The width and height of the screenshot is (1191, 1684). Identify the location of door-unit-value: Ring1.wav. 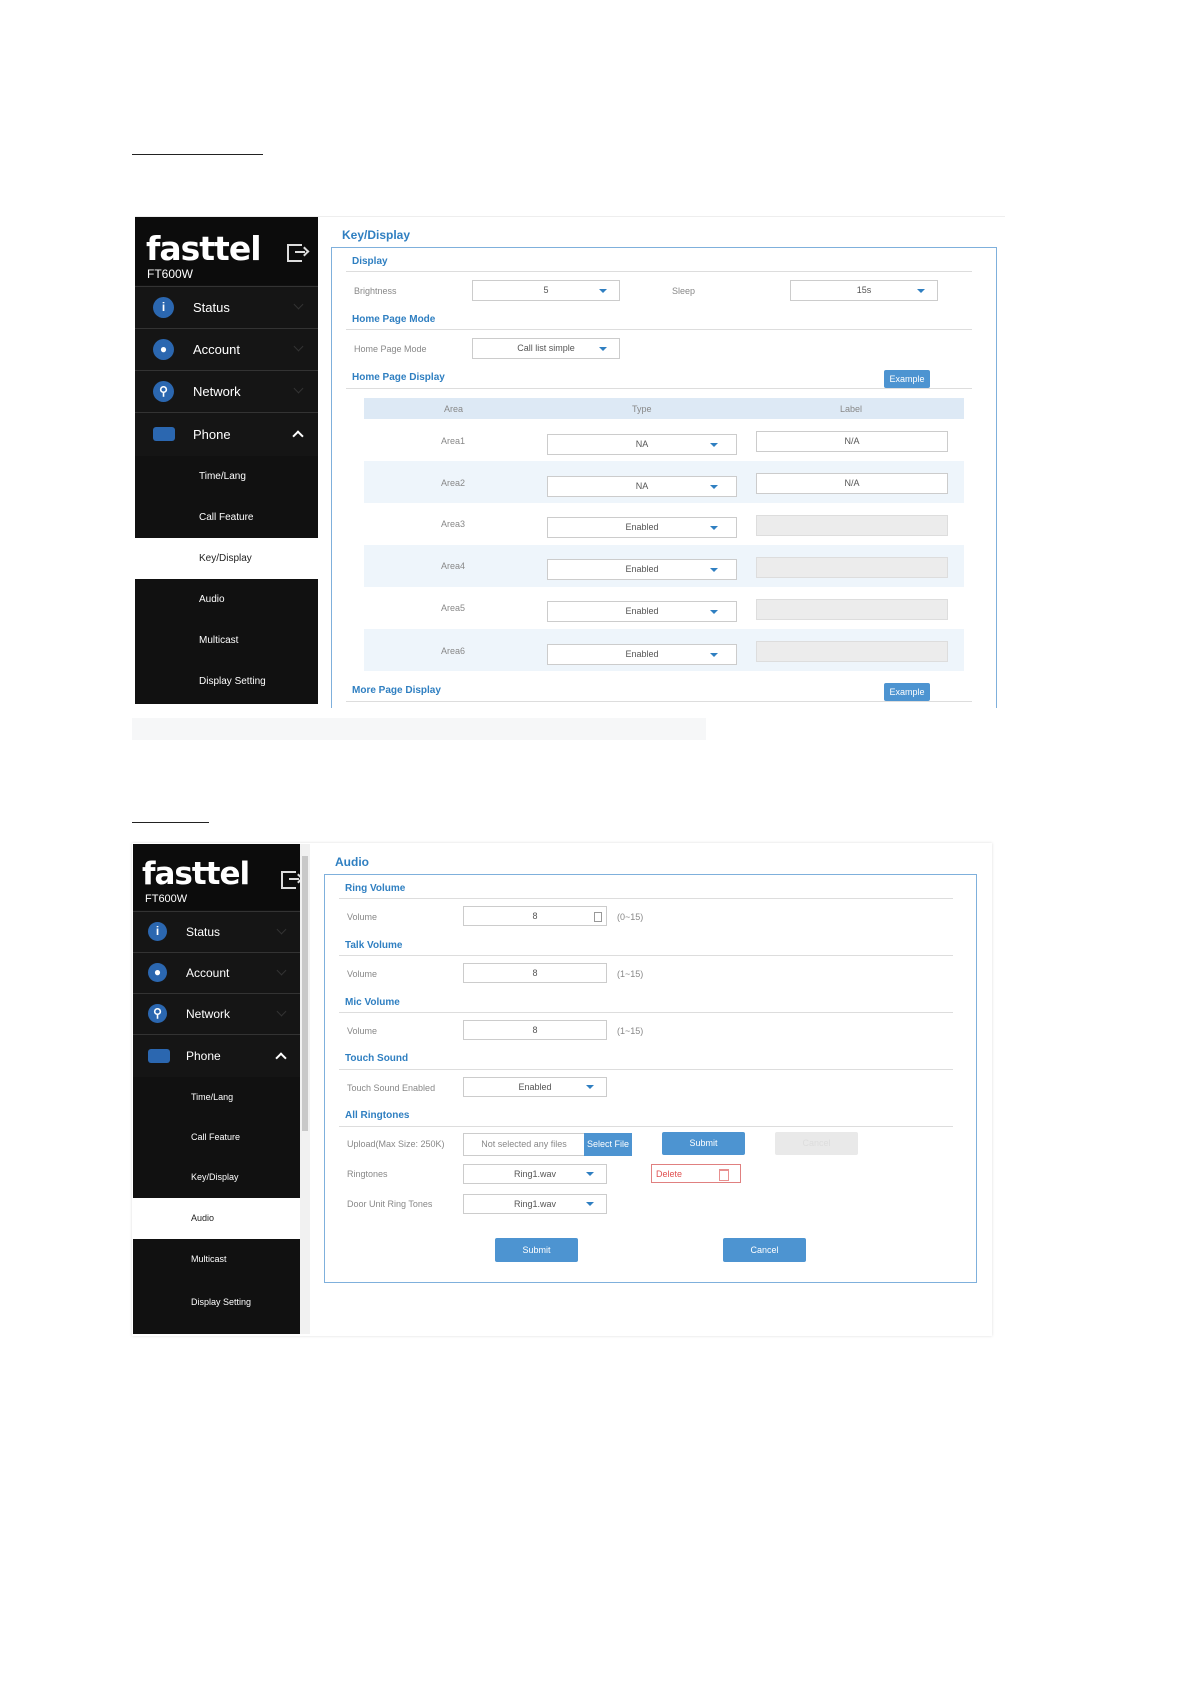
(535, 1204).